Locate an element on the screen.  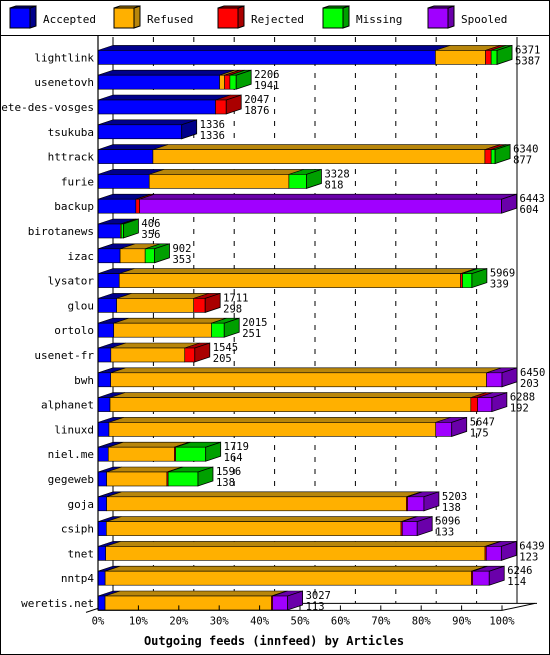
category-label: goja is located at coordinates (81, 504).